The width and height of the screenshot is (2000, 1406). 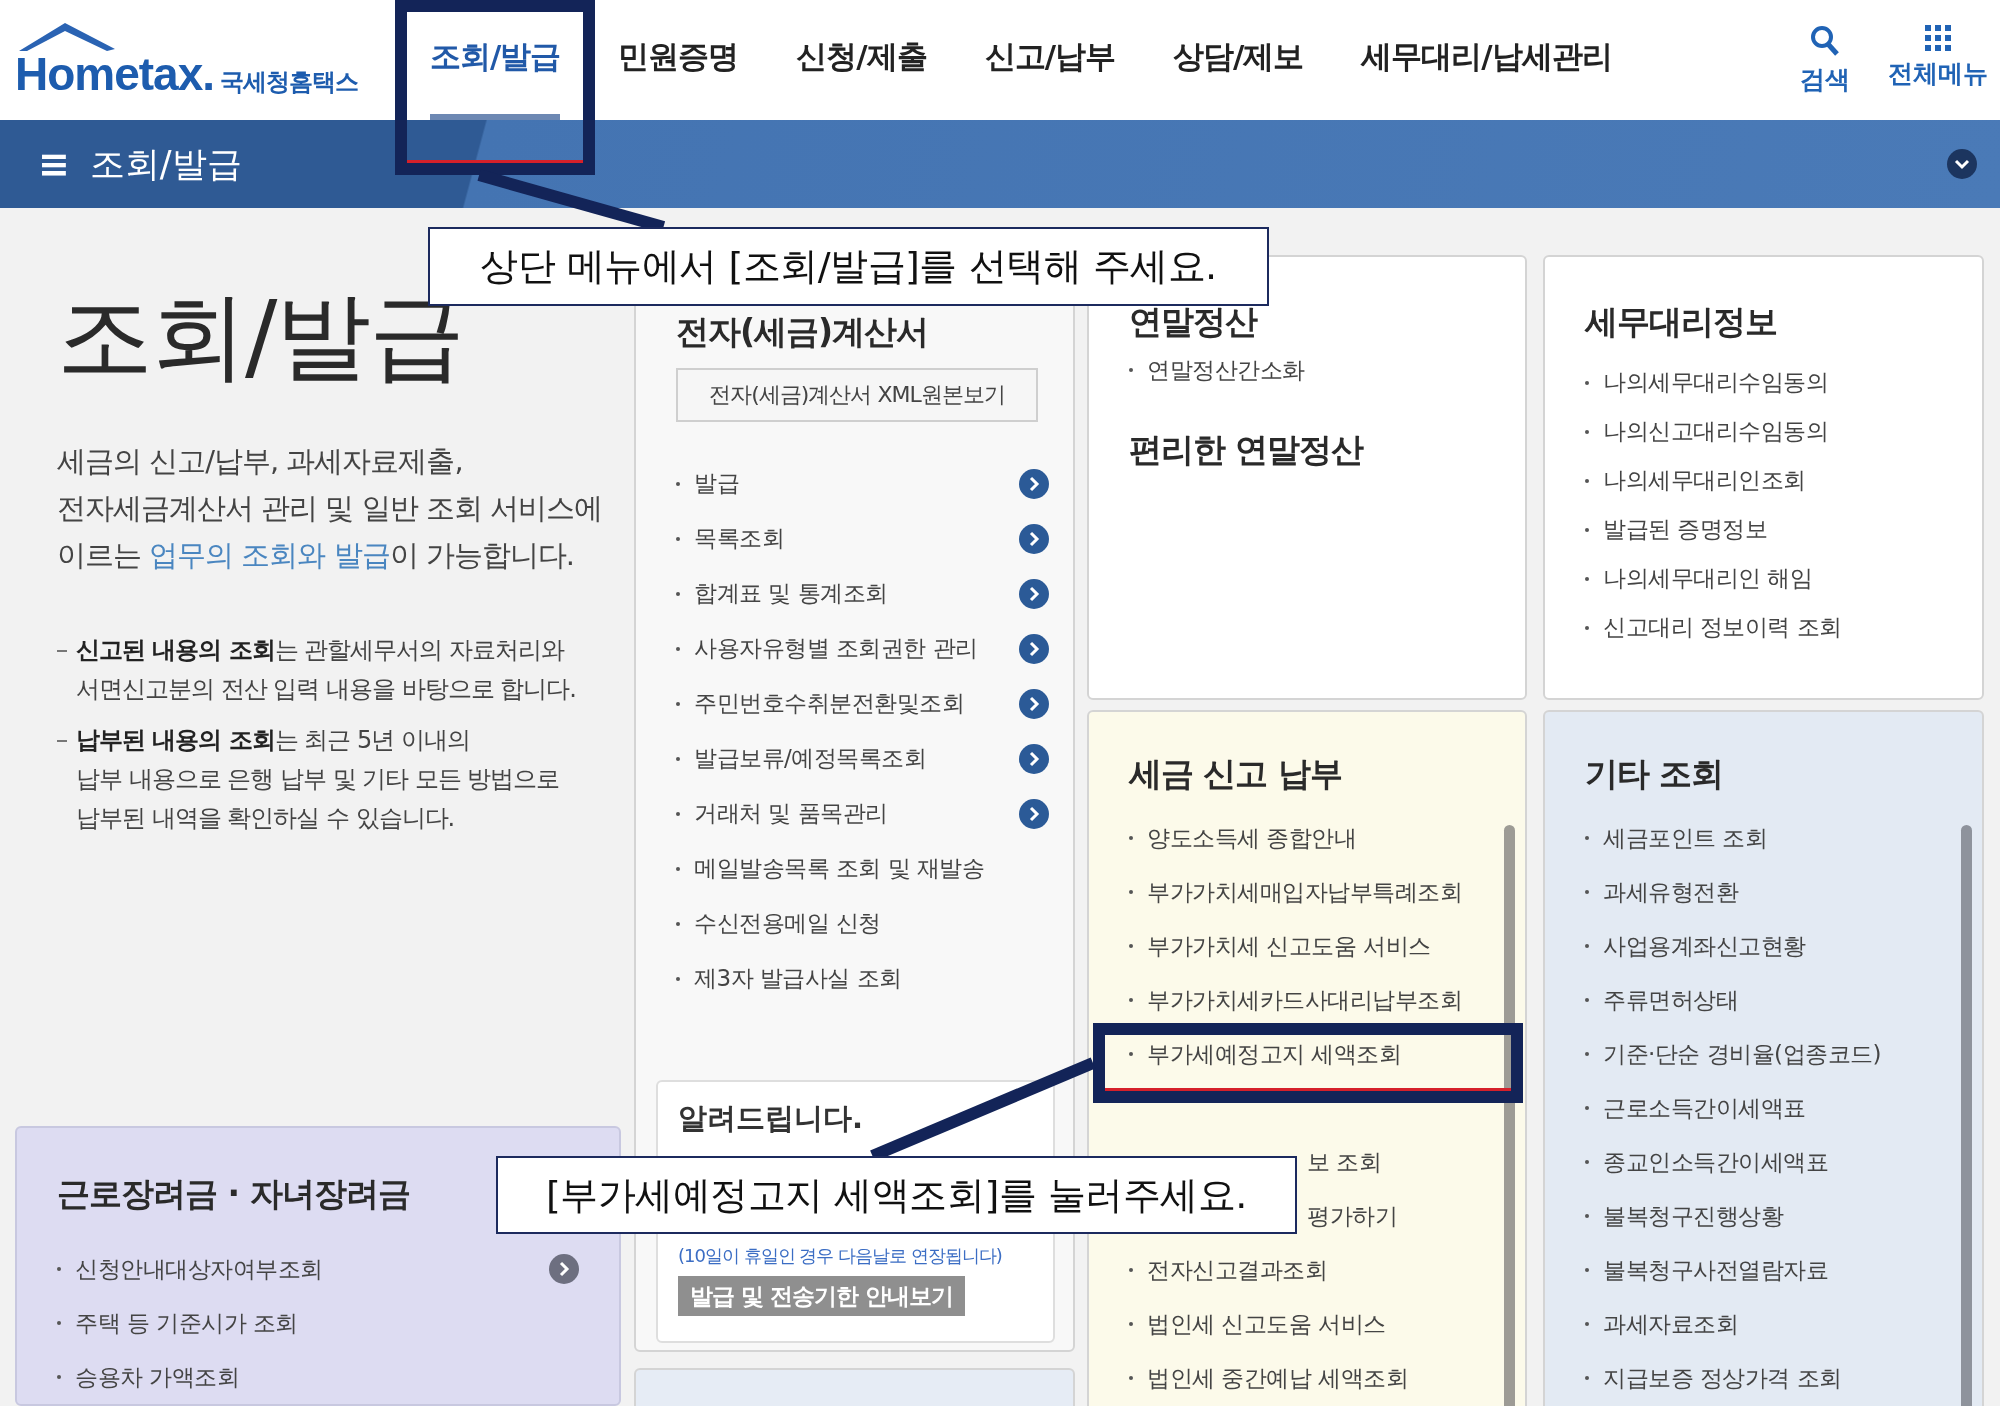 What do you see at coordinates (829, 703) in the screenshot?
I see `menu-link: 주민번호수취분전환및조회` at bounding box center [829, 703].